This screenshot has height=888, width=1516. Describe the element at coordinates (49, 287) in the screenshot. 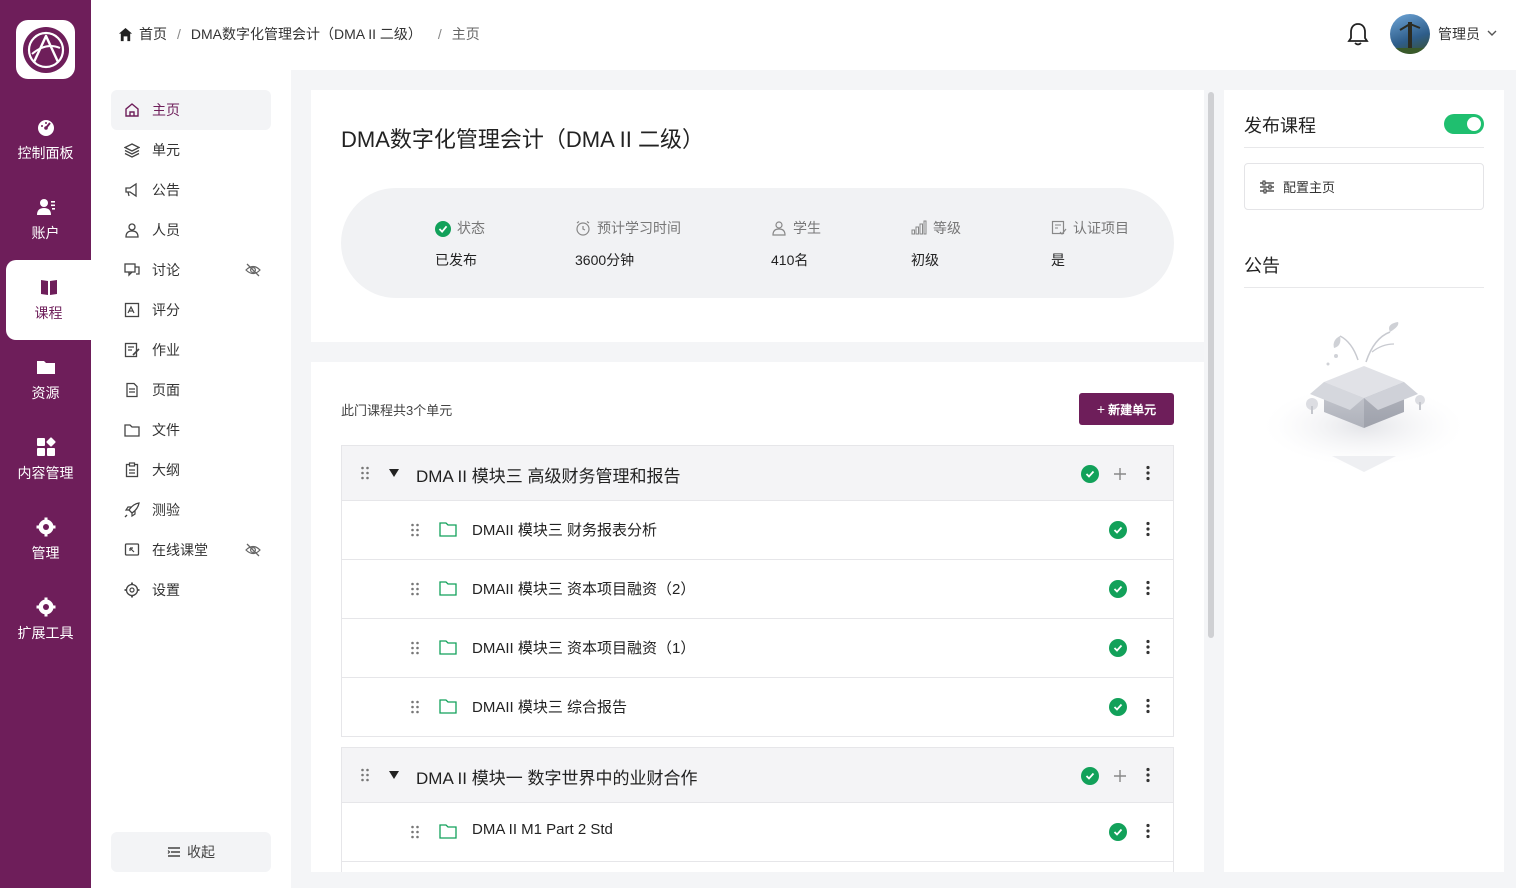

I see `book-icon` at that location.